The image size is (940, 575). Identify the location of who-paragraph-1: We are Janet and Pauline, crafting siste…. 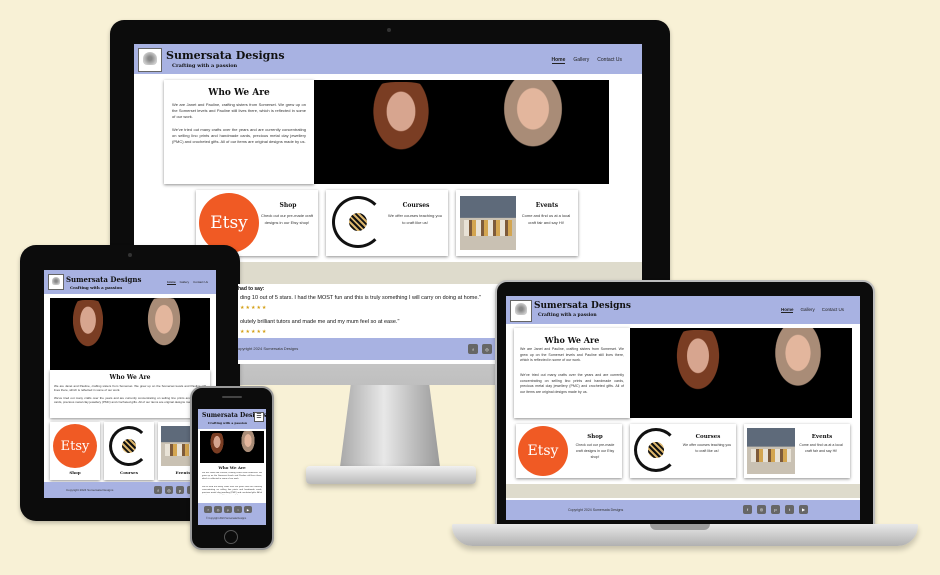
(239, 110).